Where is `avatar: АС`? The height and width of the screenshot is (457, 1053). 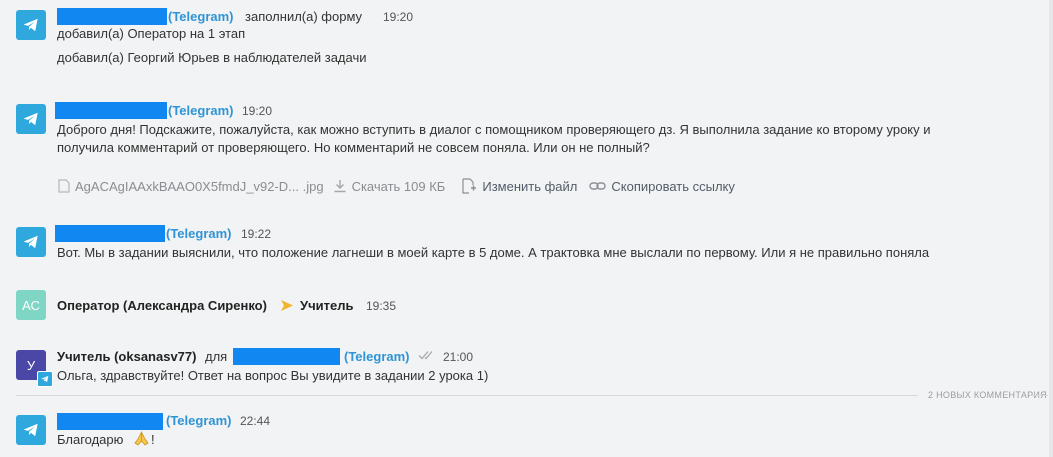
avatar: АС is located at coordinates (31, 305).